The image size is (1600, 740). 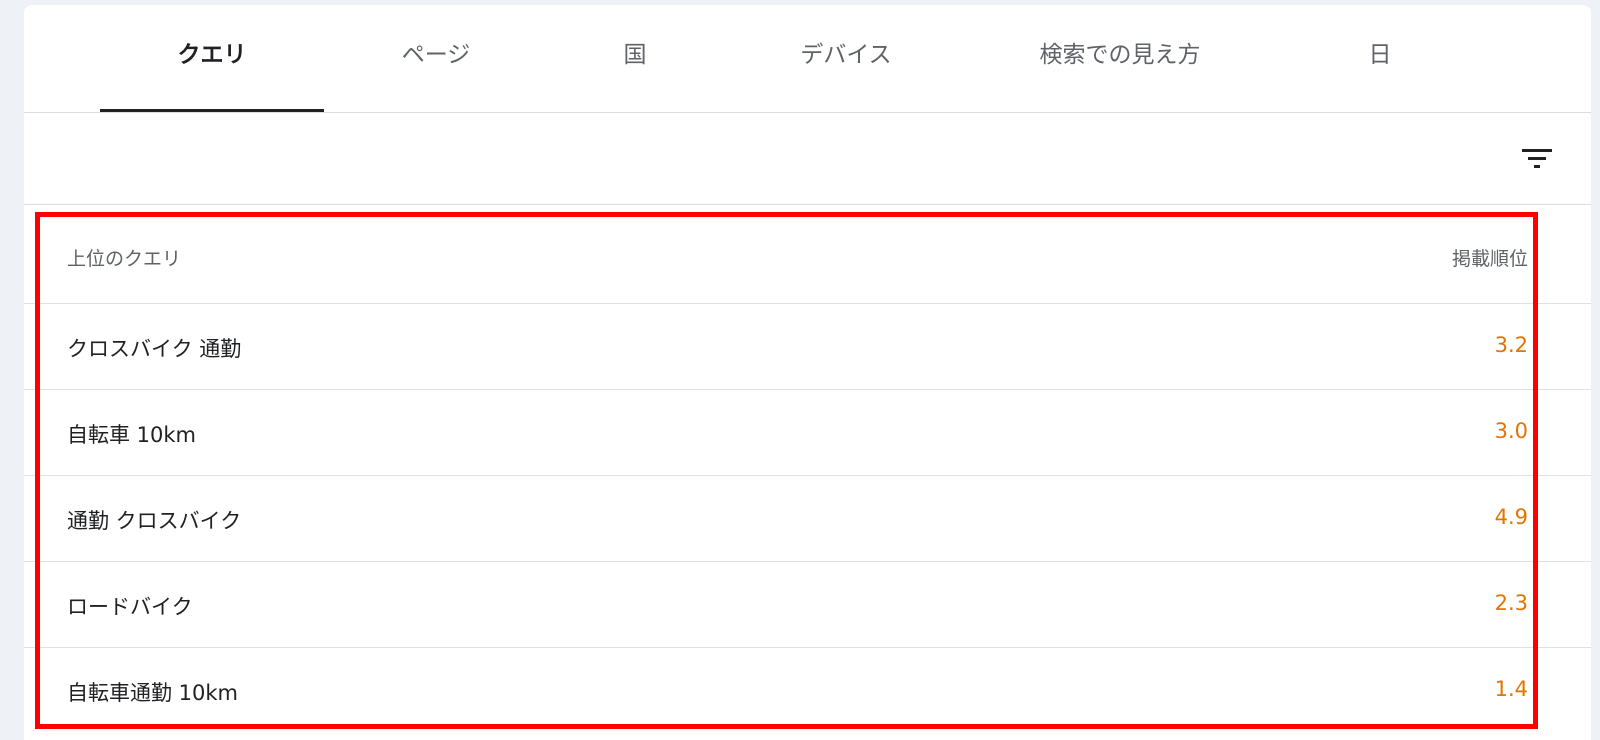 I want to click on table-row: 通勤 クロスバイク 4.9, so click(x=807, y=519).